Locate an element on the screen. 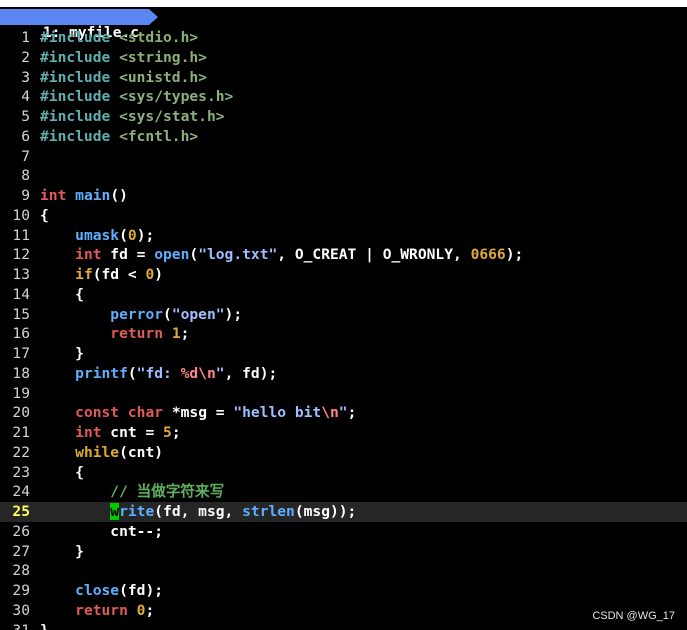  line-code: } is located at coordinates (62, 552).